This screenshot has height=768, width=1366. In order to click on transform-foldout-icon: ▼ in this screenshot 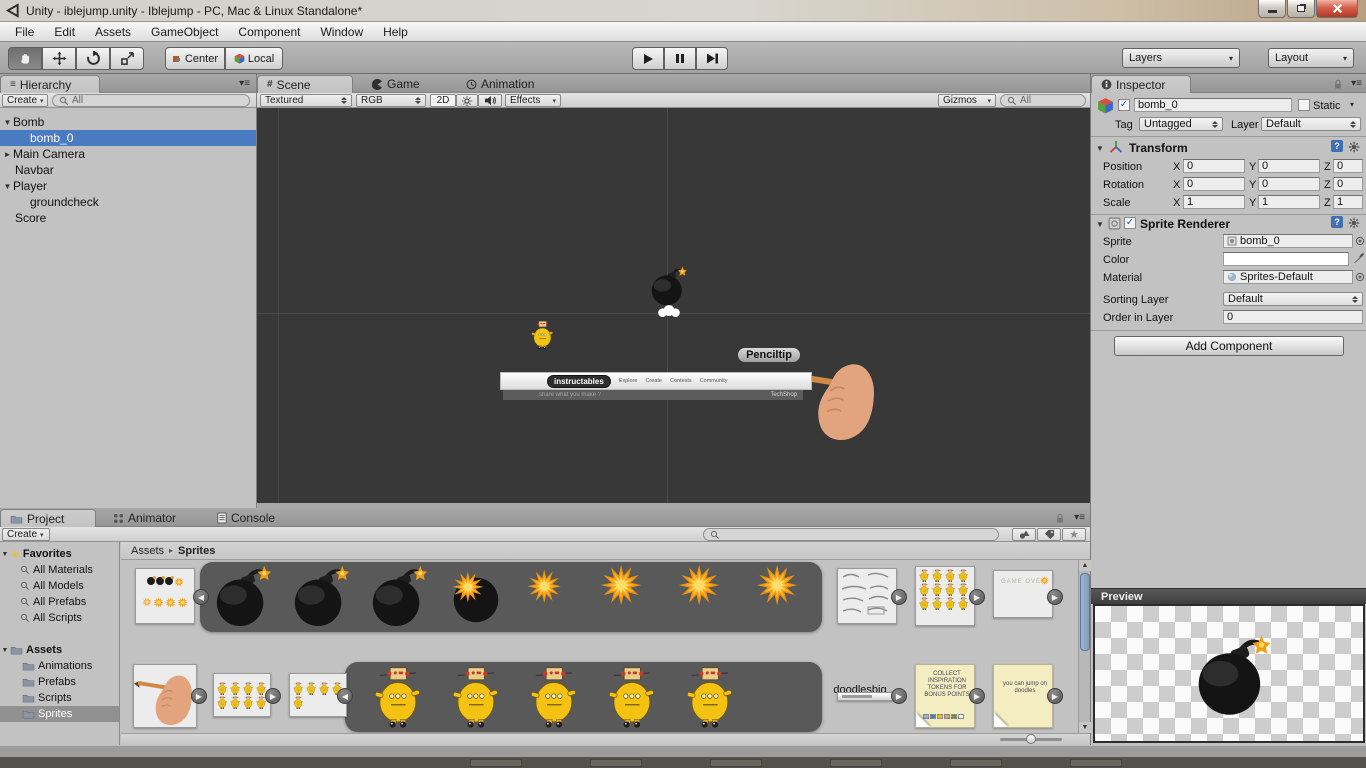, I will do `click(1100, 148)`.